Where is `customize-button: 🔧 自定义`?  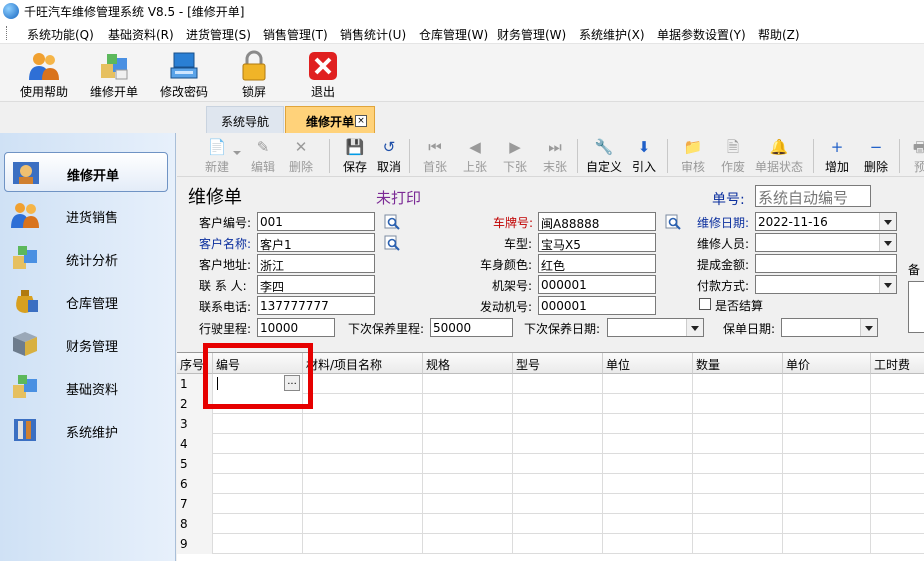 customize-button: 🔧 自定义 is located at coordinates (604, 156).